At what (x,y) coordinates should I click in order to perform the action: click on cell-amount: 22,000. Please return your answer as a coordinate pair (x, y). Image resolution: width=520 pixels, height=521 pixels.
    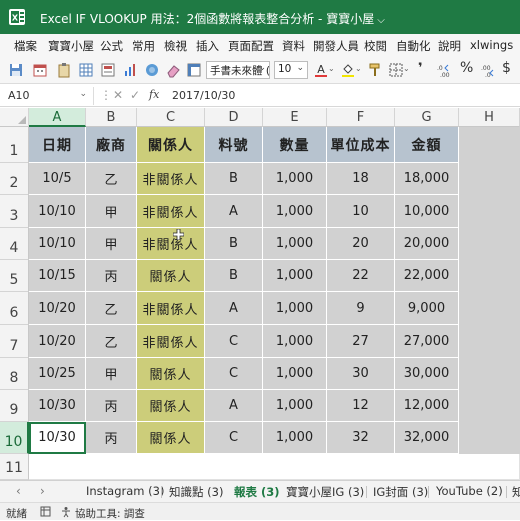
    Looking at the image, I should click on (427, 276).